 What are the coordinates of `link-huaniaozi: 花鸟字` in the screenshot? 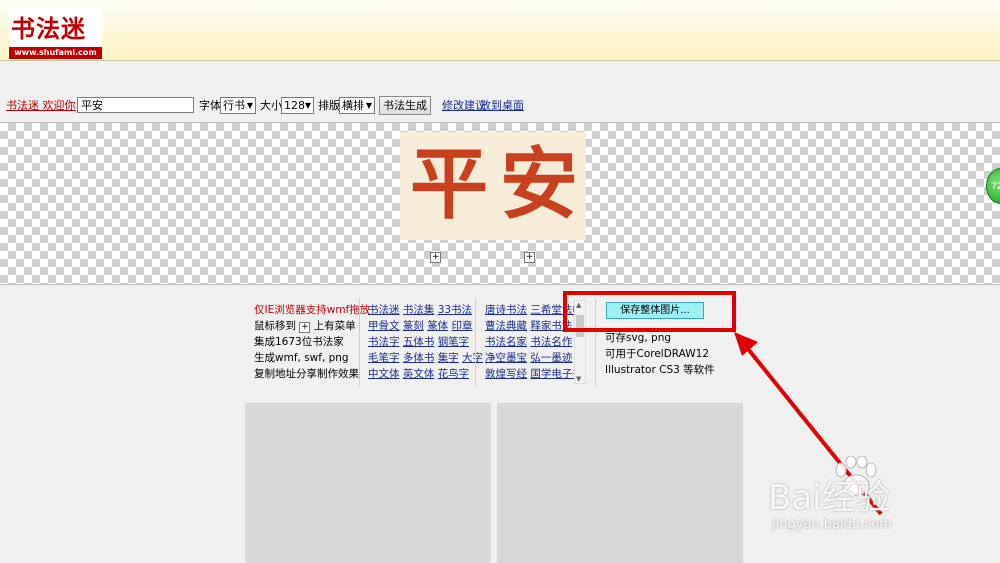 It's located at (454, 374).